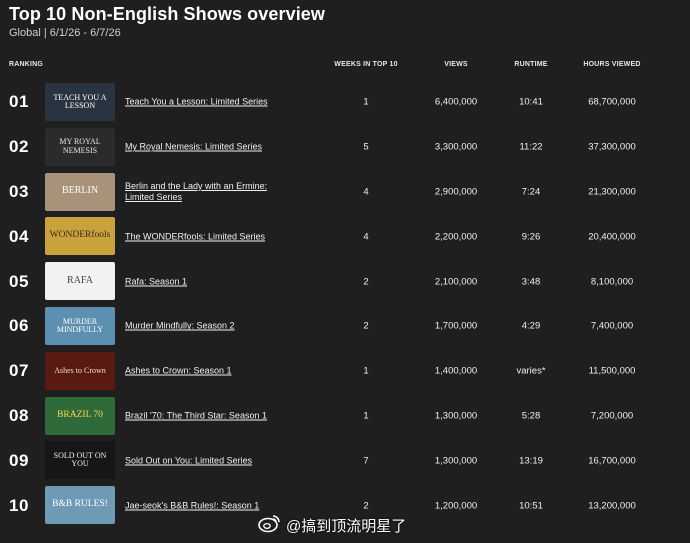 The width and height of the screenshot is (690, 543). I want to click on rank-number: 10, so click(19, 505).